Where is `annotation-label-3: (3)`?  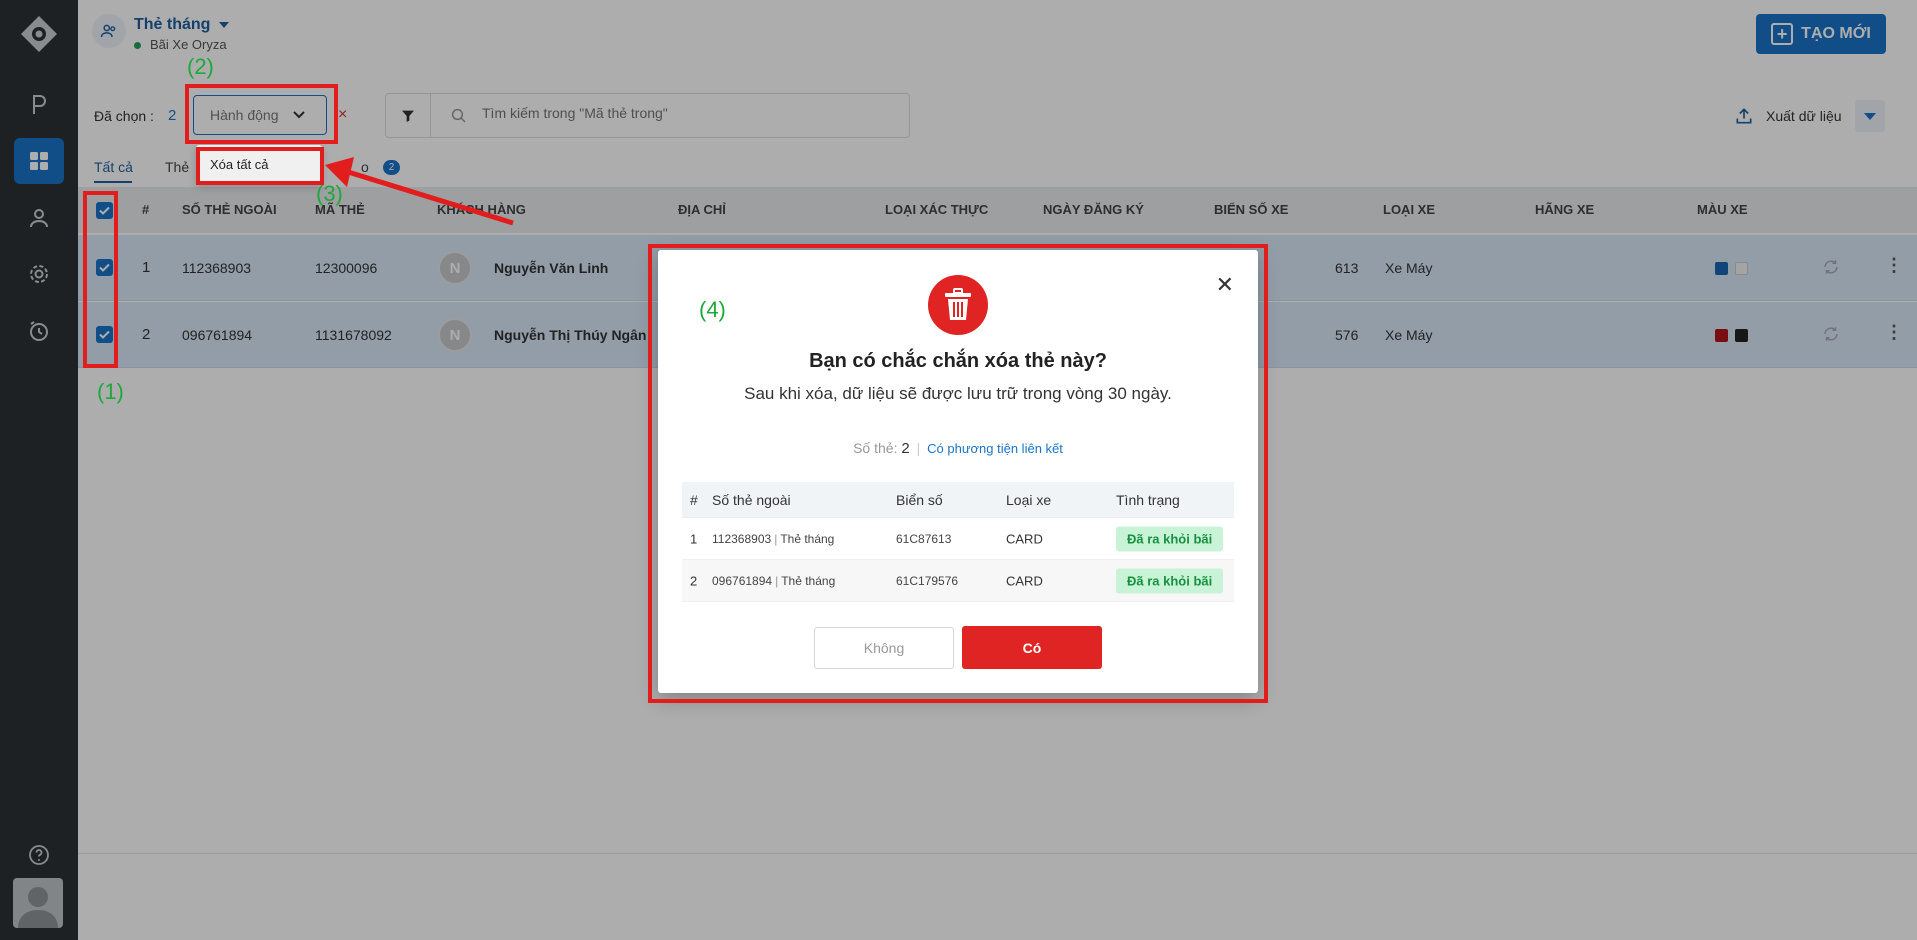 annotation-label-3: (3) is located at coordinates (329, 193).